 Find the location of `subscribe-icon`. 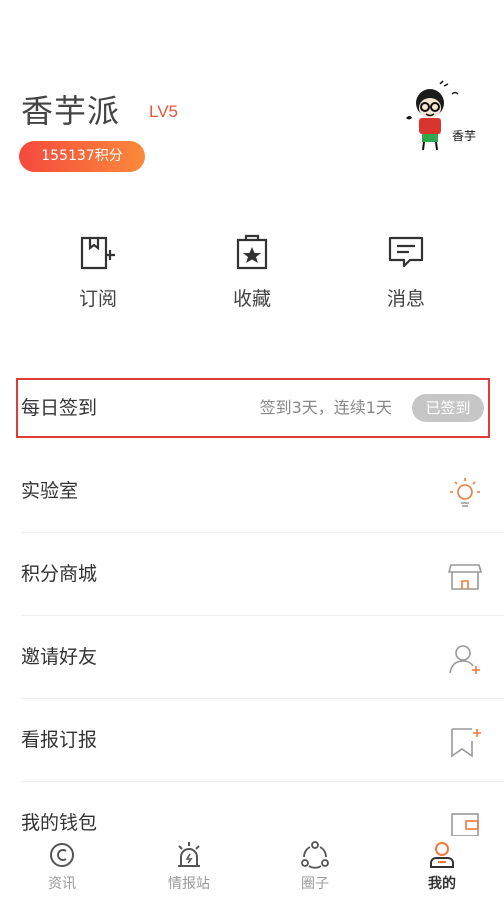

subscribe-icon is located at coordinates (97, 253).